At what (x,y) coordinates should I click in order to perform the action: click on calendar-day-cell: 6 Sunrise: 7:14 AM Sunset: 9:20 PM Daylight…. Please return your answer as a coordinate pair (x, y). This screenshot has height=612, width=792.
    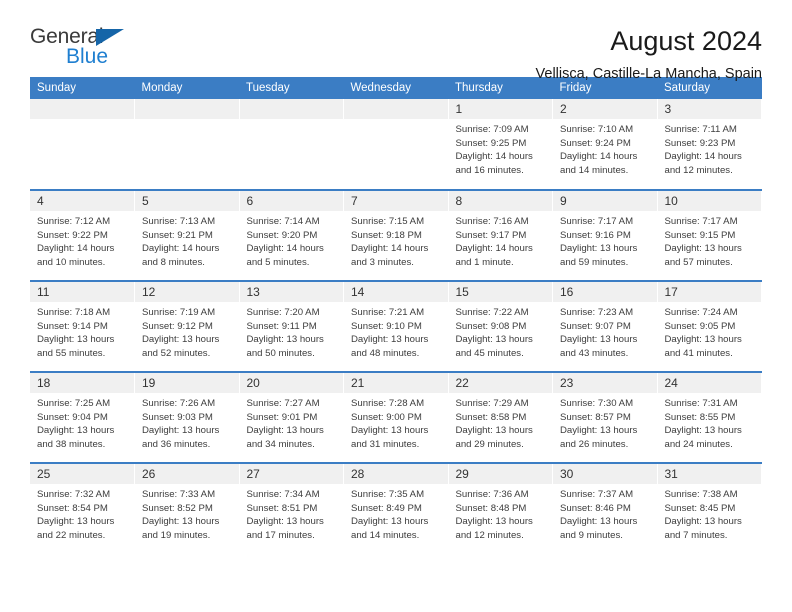
    Looking at the image, I should click on (291, 235).